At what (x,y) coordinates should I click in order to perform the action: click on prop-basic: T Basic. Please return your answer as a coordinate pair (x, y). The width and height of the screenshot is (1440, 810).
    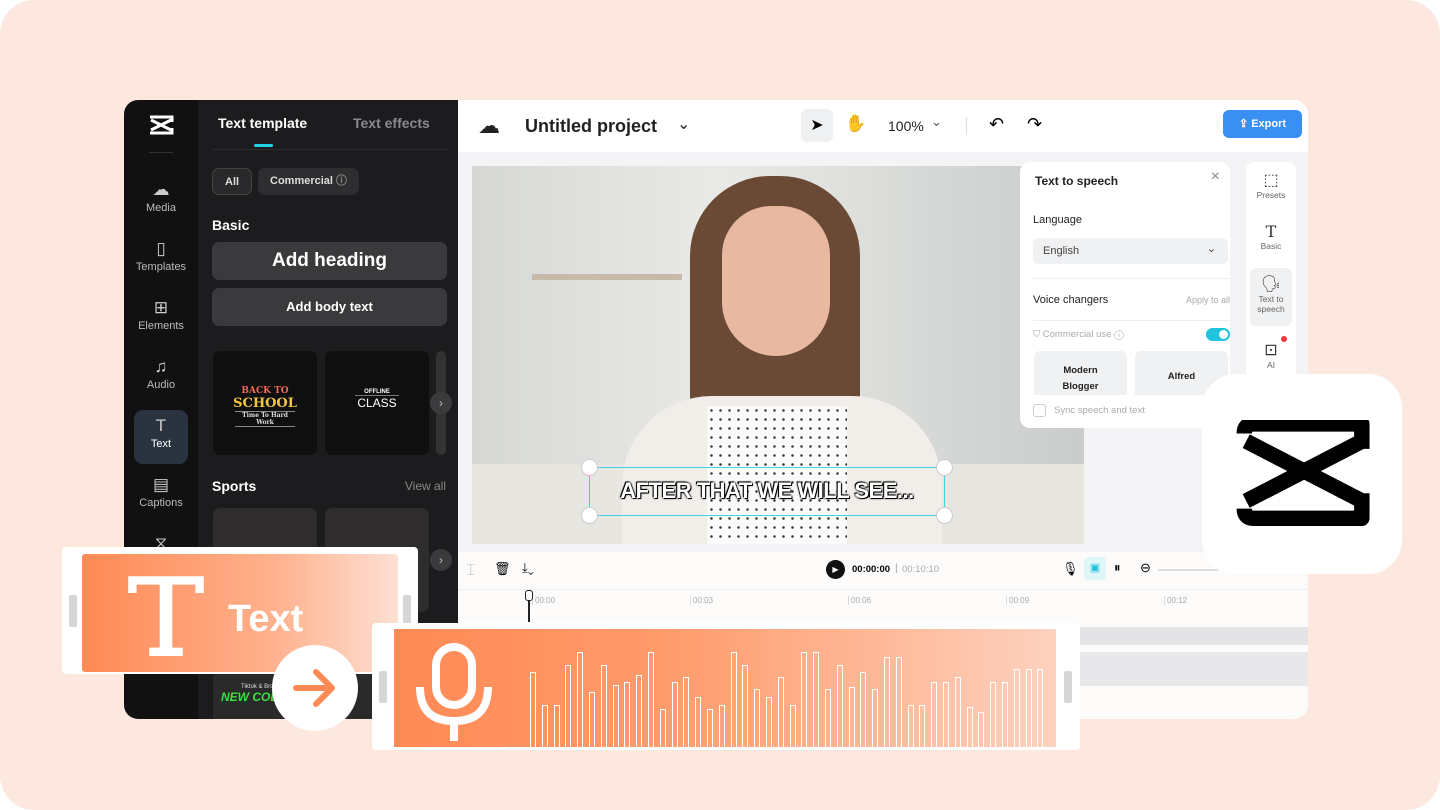
    Looking at the image, I should click on (1271, 238).